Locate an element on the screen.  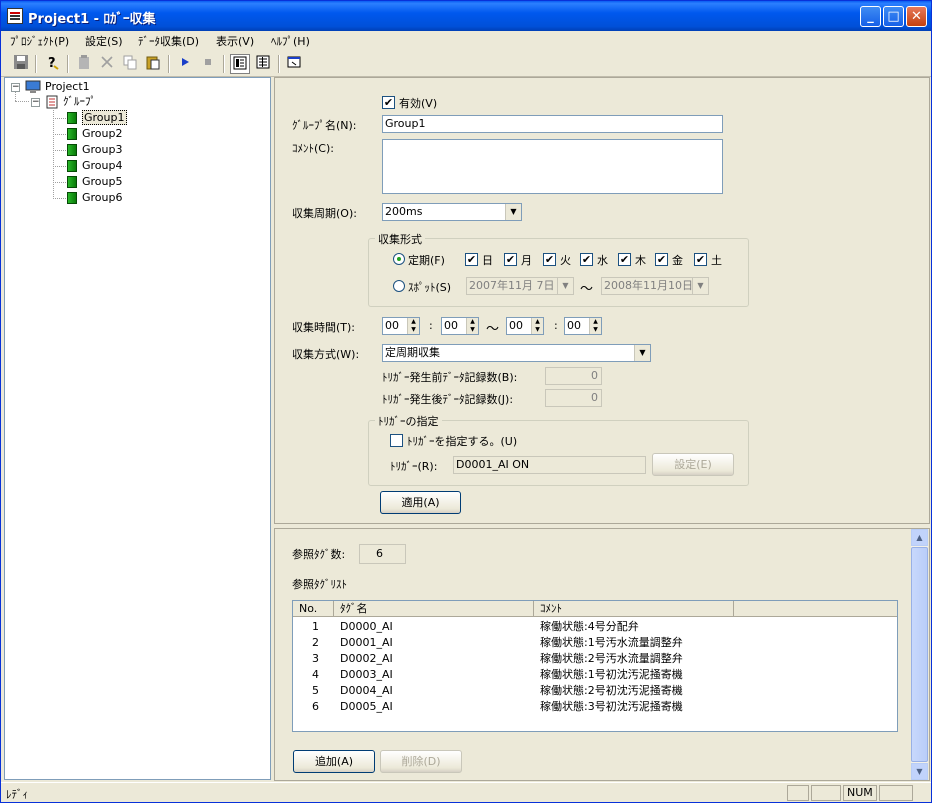
view-list-icon is located at coordinates (240, 64).